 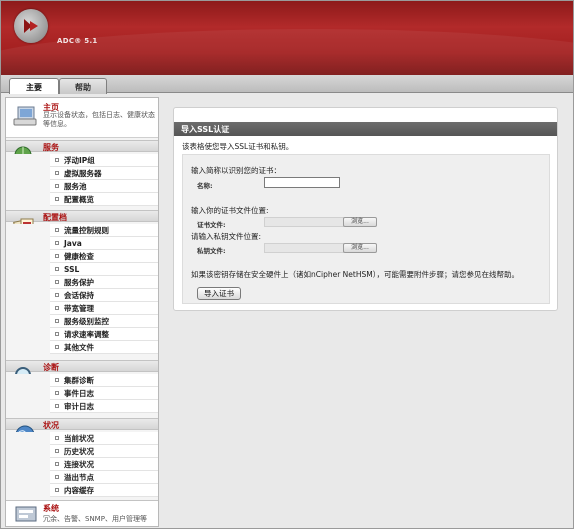 I want to click on import-certificate-button: 导入证书, so click(x=219, y=293).